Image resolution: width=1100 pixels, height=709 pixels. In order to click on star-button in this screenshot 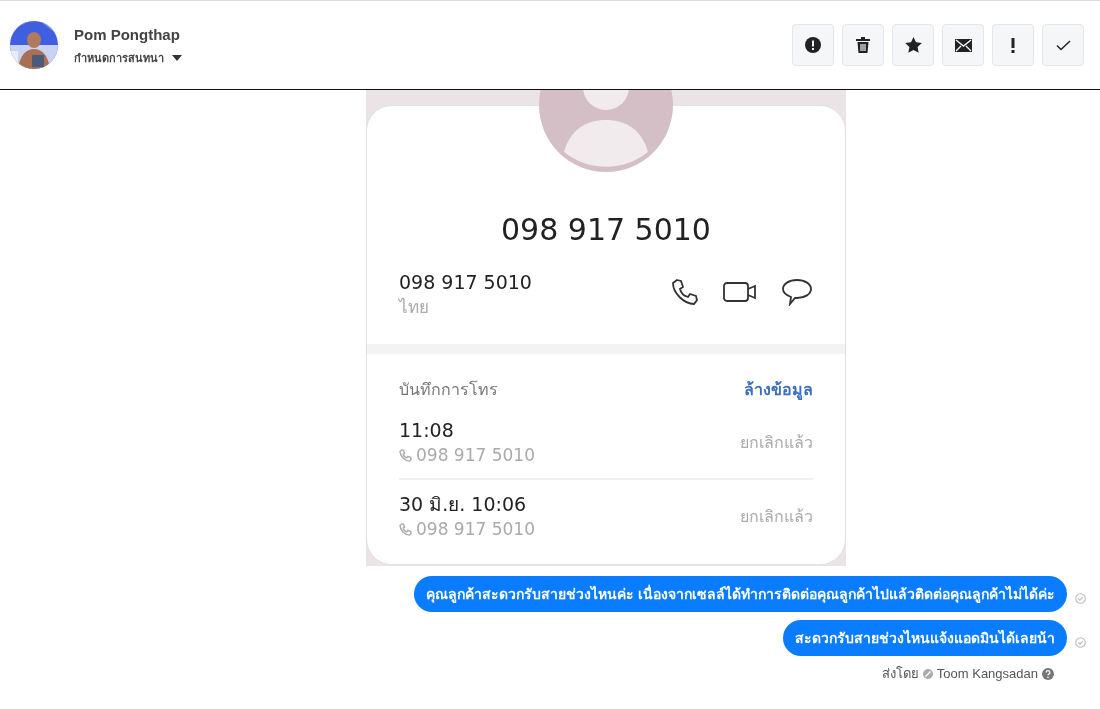, I will do `click(913, 45)`.